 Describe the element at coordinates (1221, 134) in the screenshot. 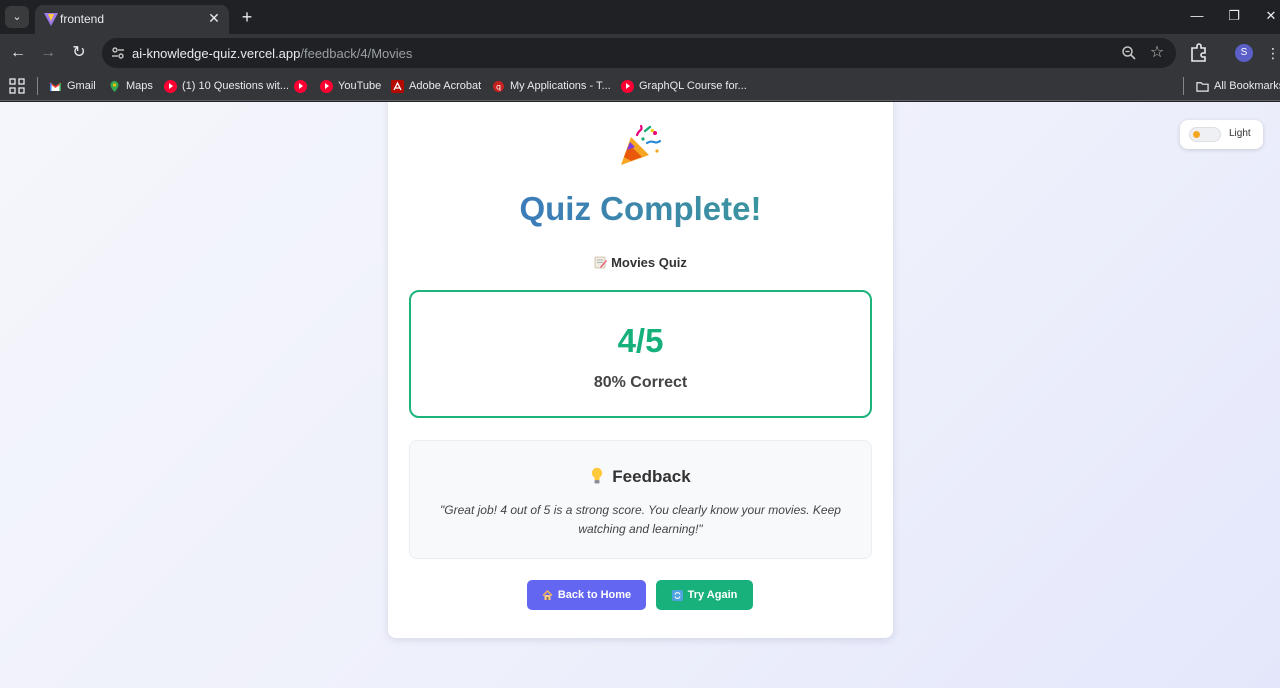

I see `theme-toggle: Light` at that location.